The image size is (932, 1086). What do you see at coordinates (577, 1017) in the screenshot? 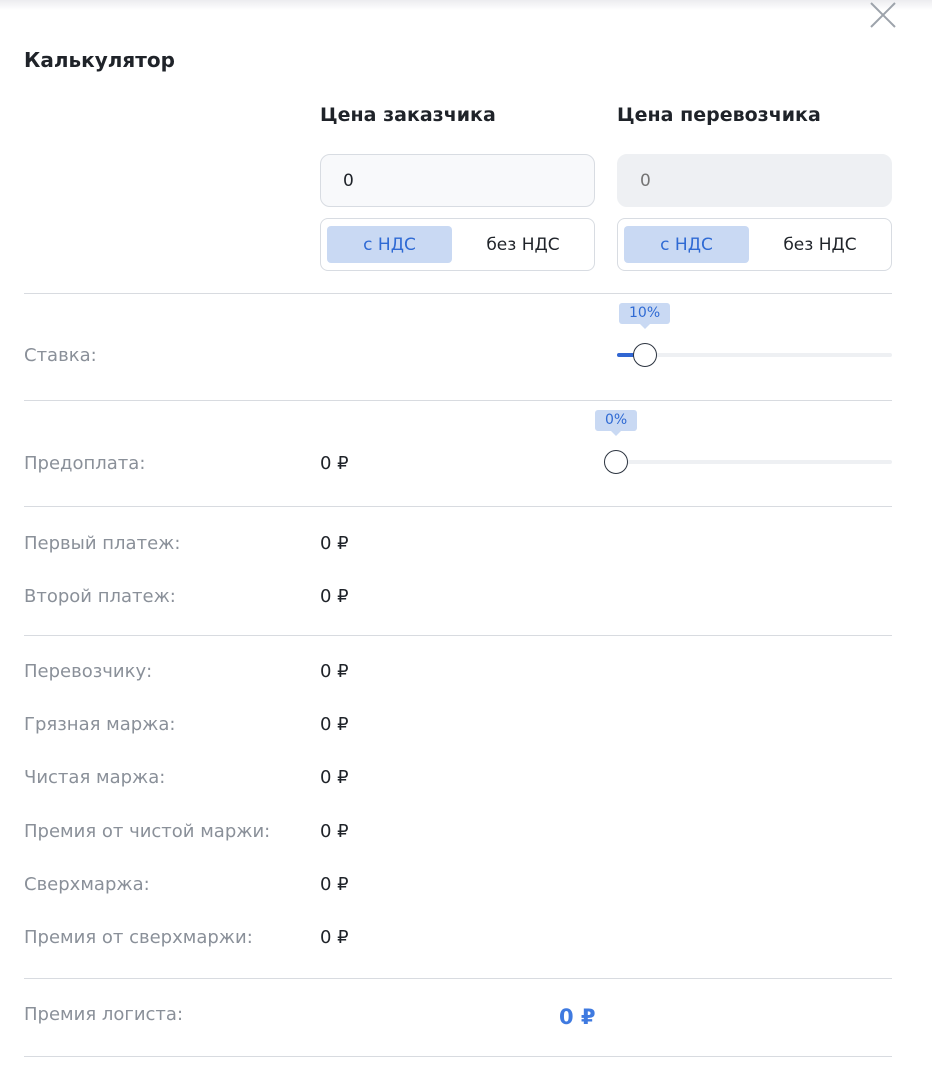
I see `logist-bonus-value: 0 ₽` at bounding box center [577, 1017].